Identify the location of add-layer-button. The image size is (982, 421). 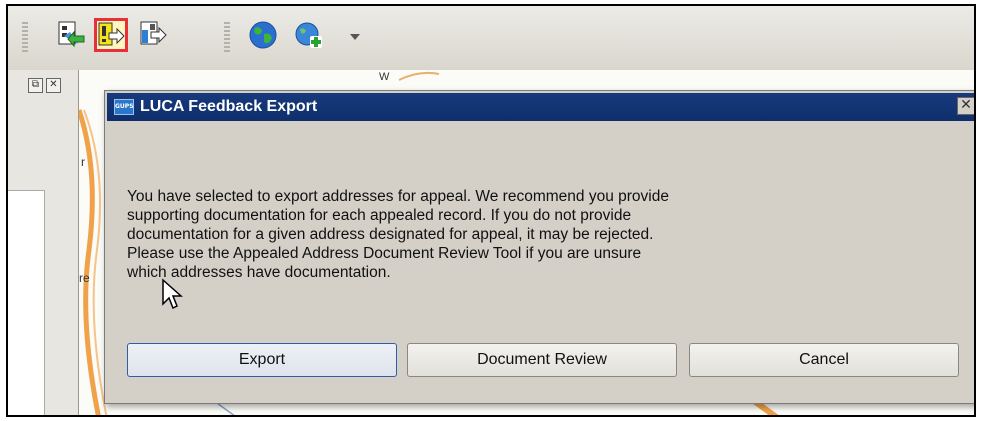
(309, 35).